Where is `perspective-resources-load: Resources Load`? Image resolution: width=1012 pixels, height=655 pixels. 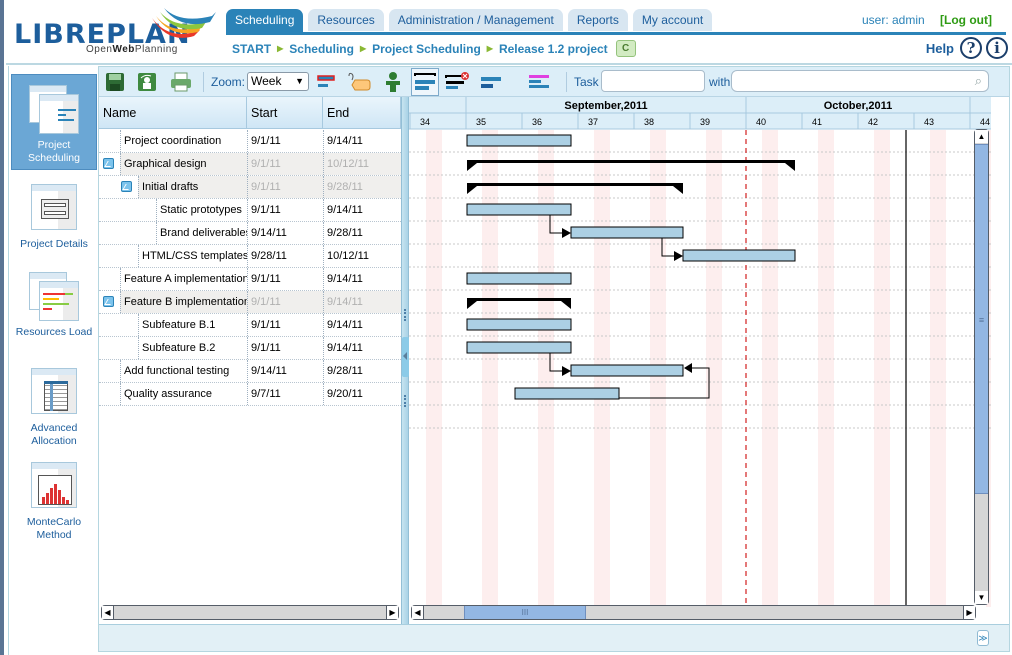 perspective-resources-load: Resources Load is located at coordinates (54, 305).